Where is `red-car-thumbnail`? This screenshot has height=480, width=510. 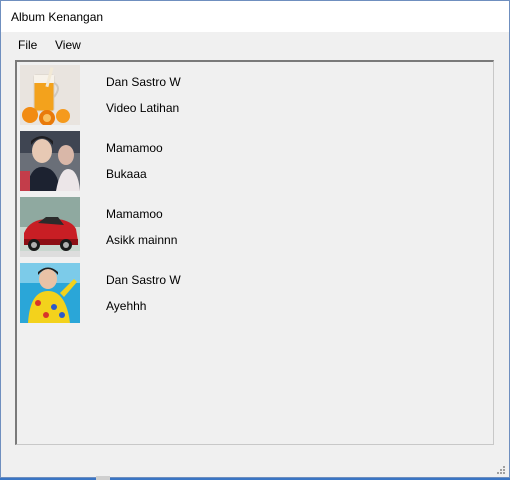 red-car-thumbnail is located at coordinates (50, 227).